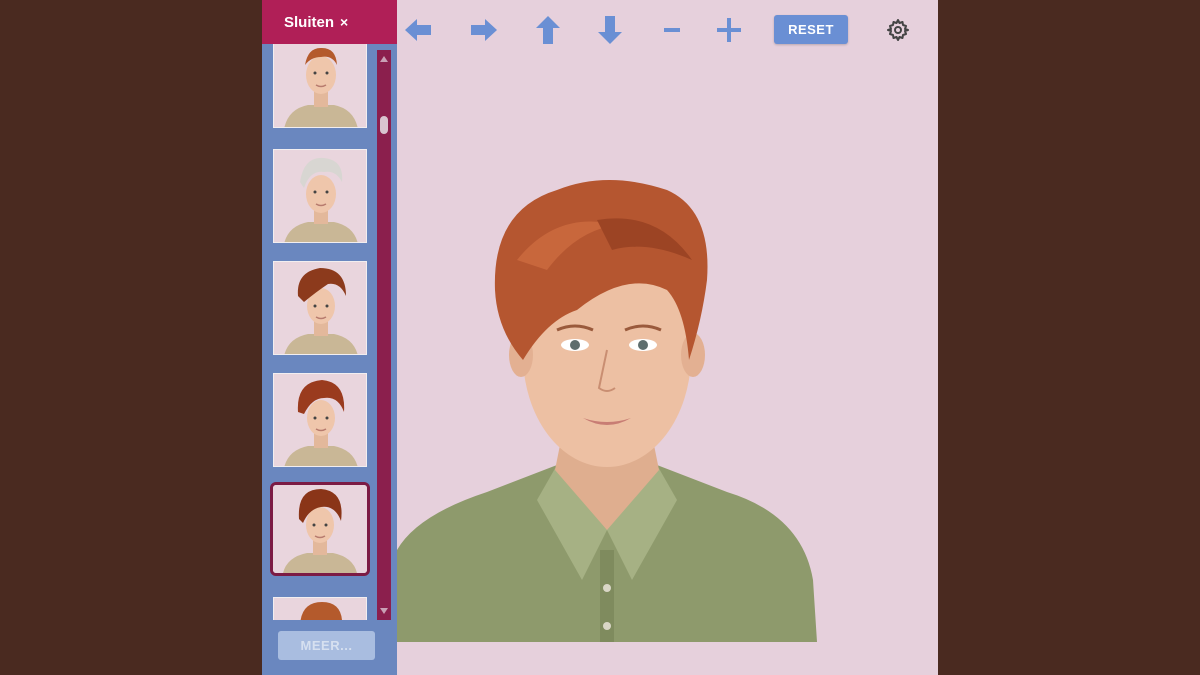  What do you see at coordinates (384, 335) in the screenshot?
I see `thumbnail-scrollbar` at bounding box center [384, 335].